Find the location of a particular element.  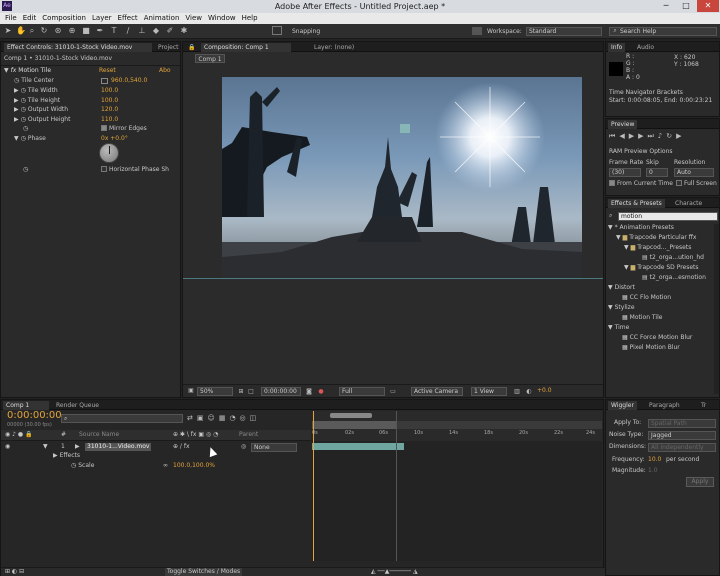

zoom-dropdown: 50% is located at coordinates (215, 391).